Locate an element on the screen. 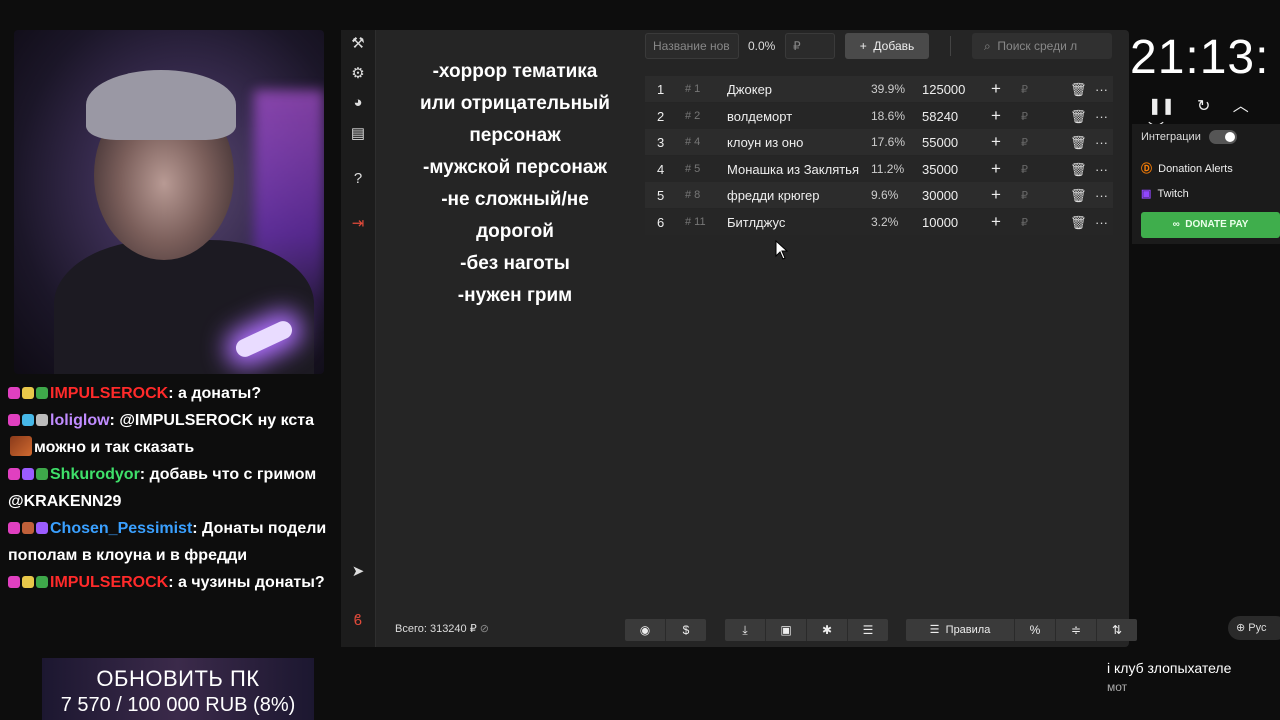 This screenshot has width=1280, height=720. table-row: 6 # 11 Битлджус 3.2% 10000 + ₽ 🗑 ··· is located at coordinates (879, 221).